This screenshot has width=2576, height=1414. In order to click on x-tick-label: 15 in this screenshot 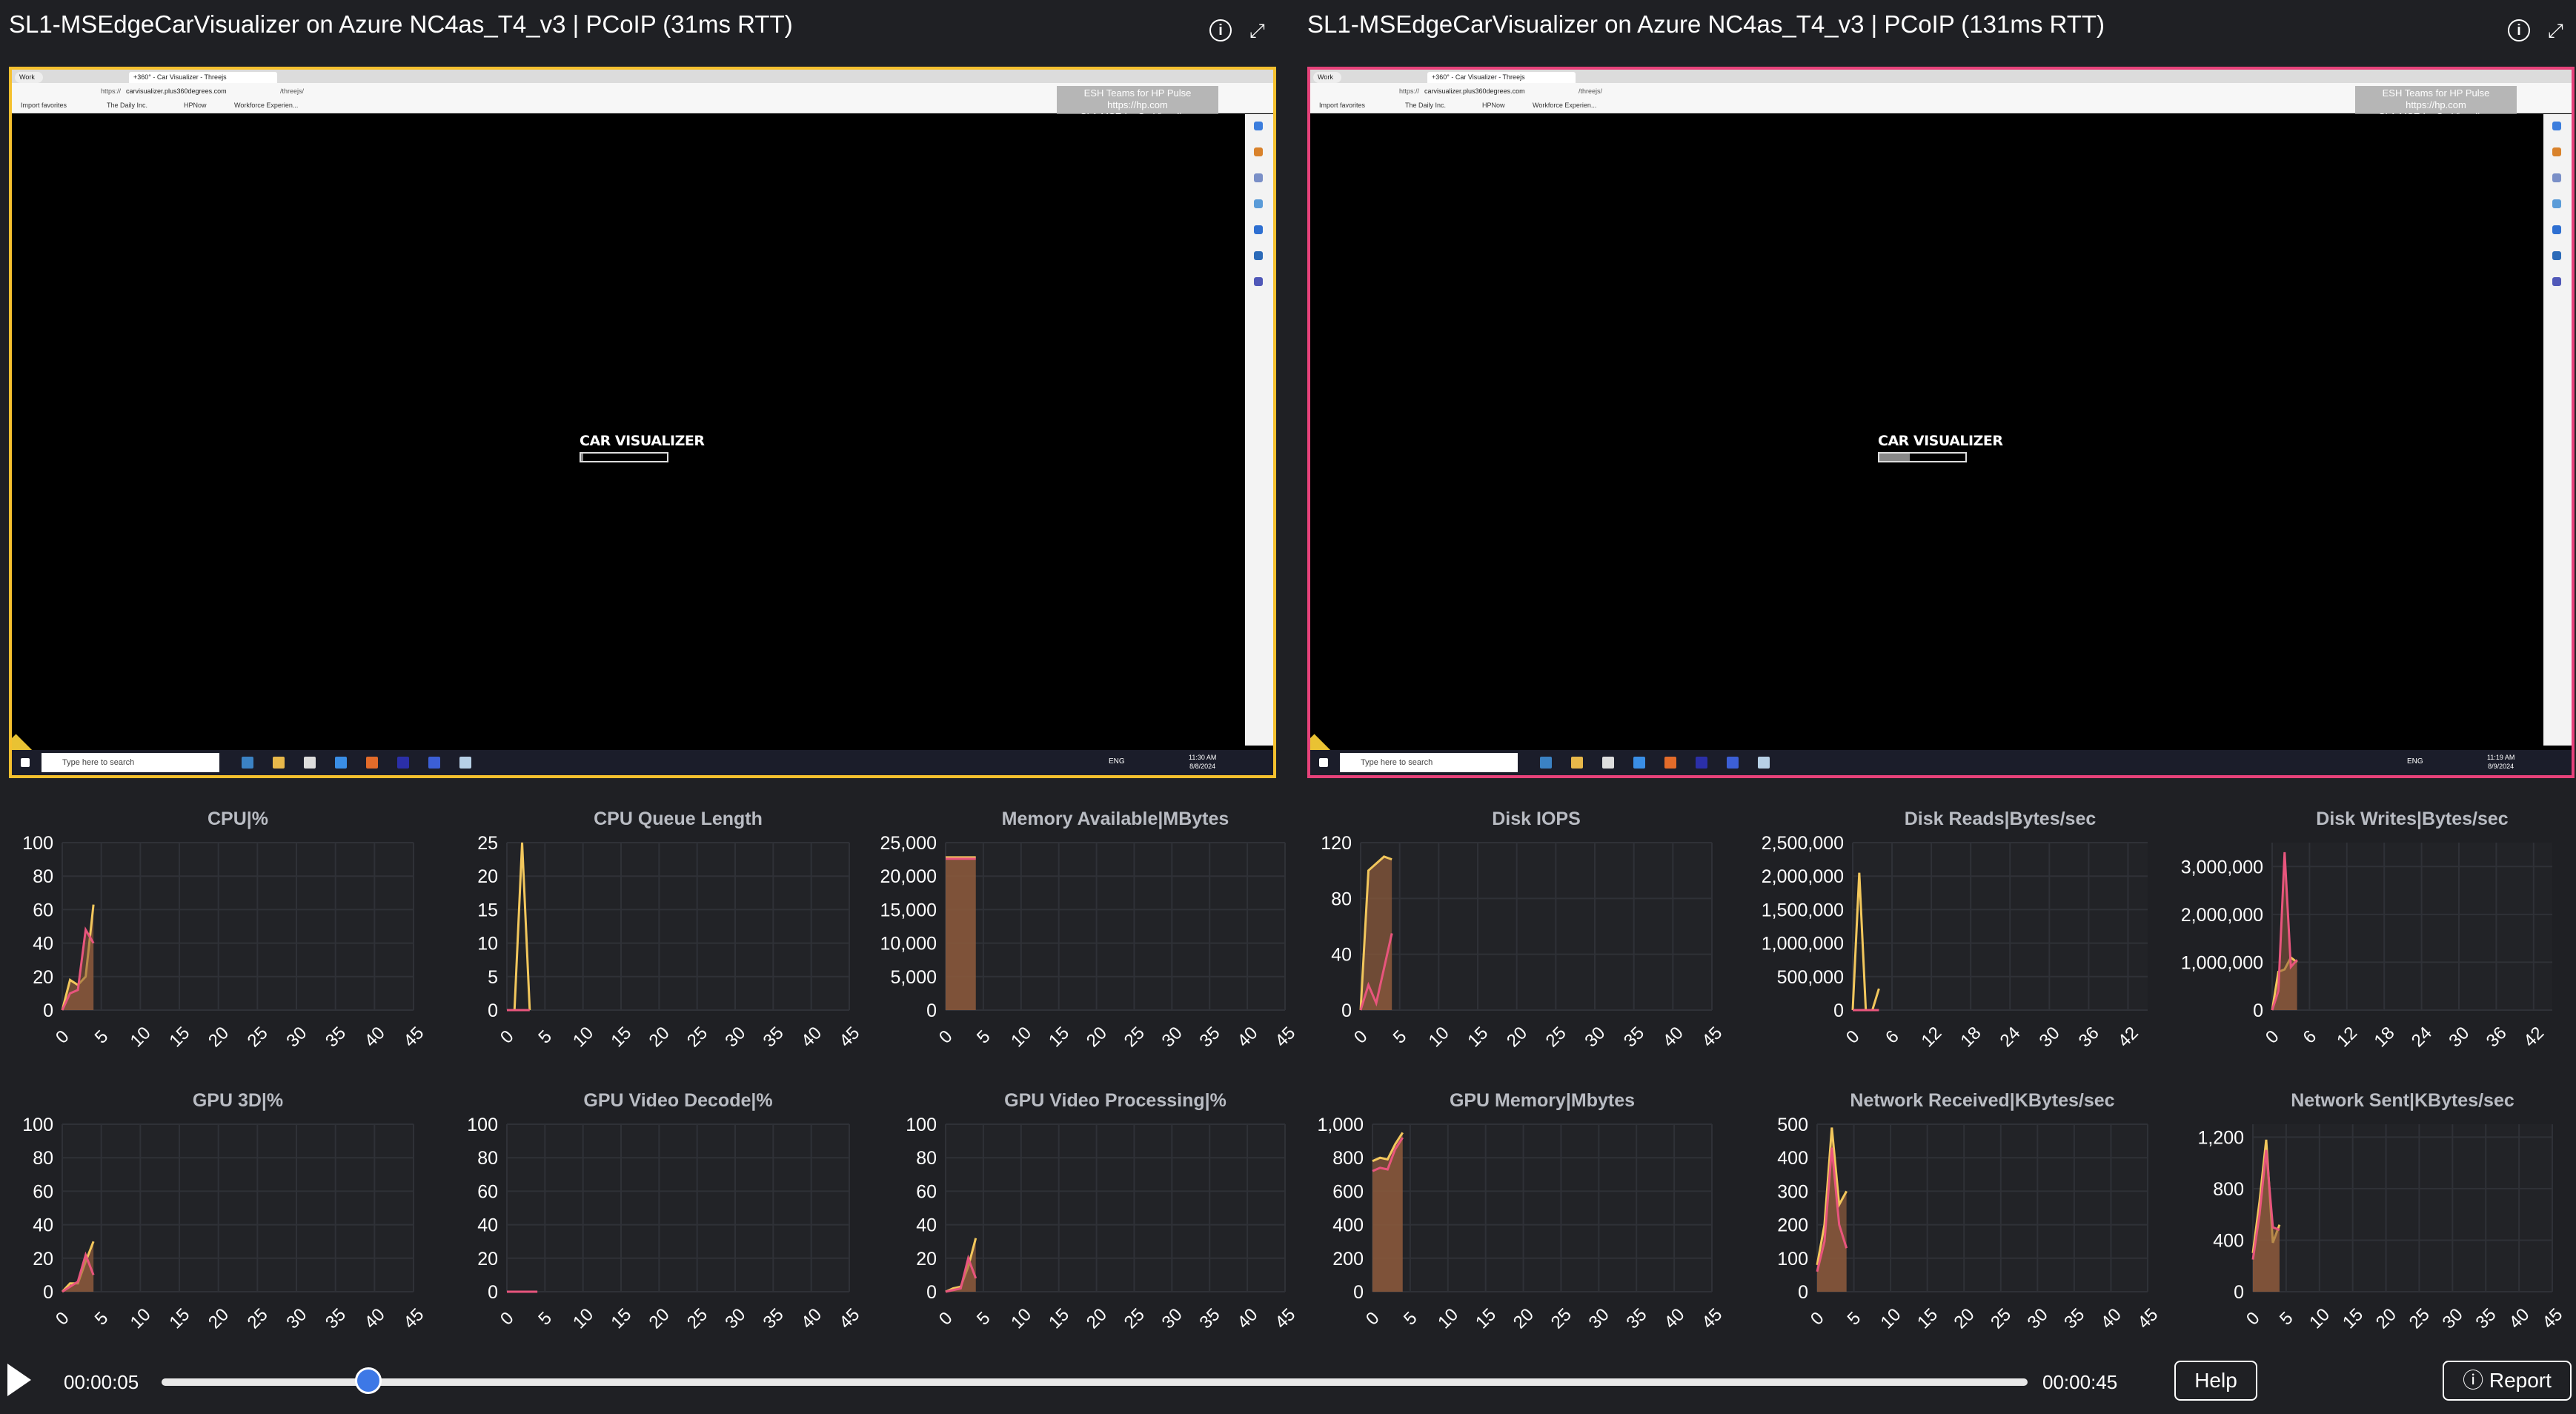, I will do `click(179, 1037)`.